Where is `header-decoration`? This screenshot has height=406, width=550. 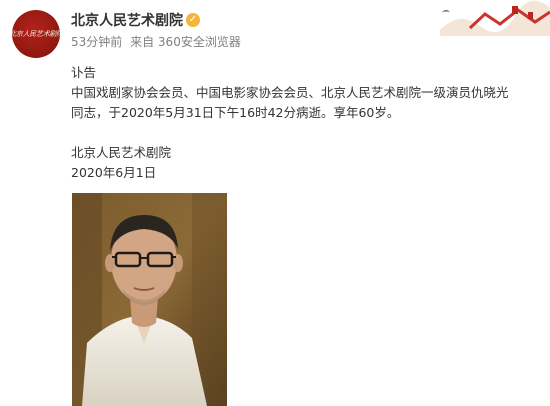
header-decoration is located at coordinates (495, 18).